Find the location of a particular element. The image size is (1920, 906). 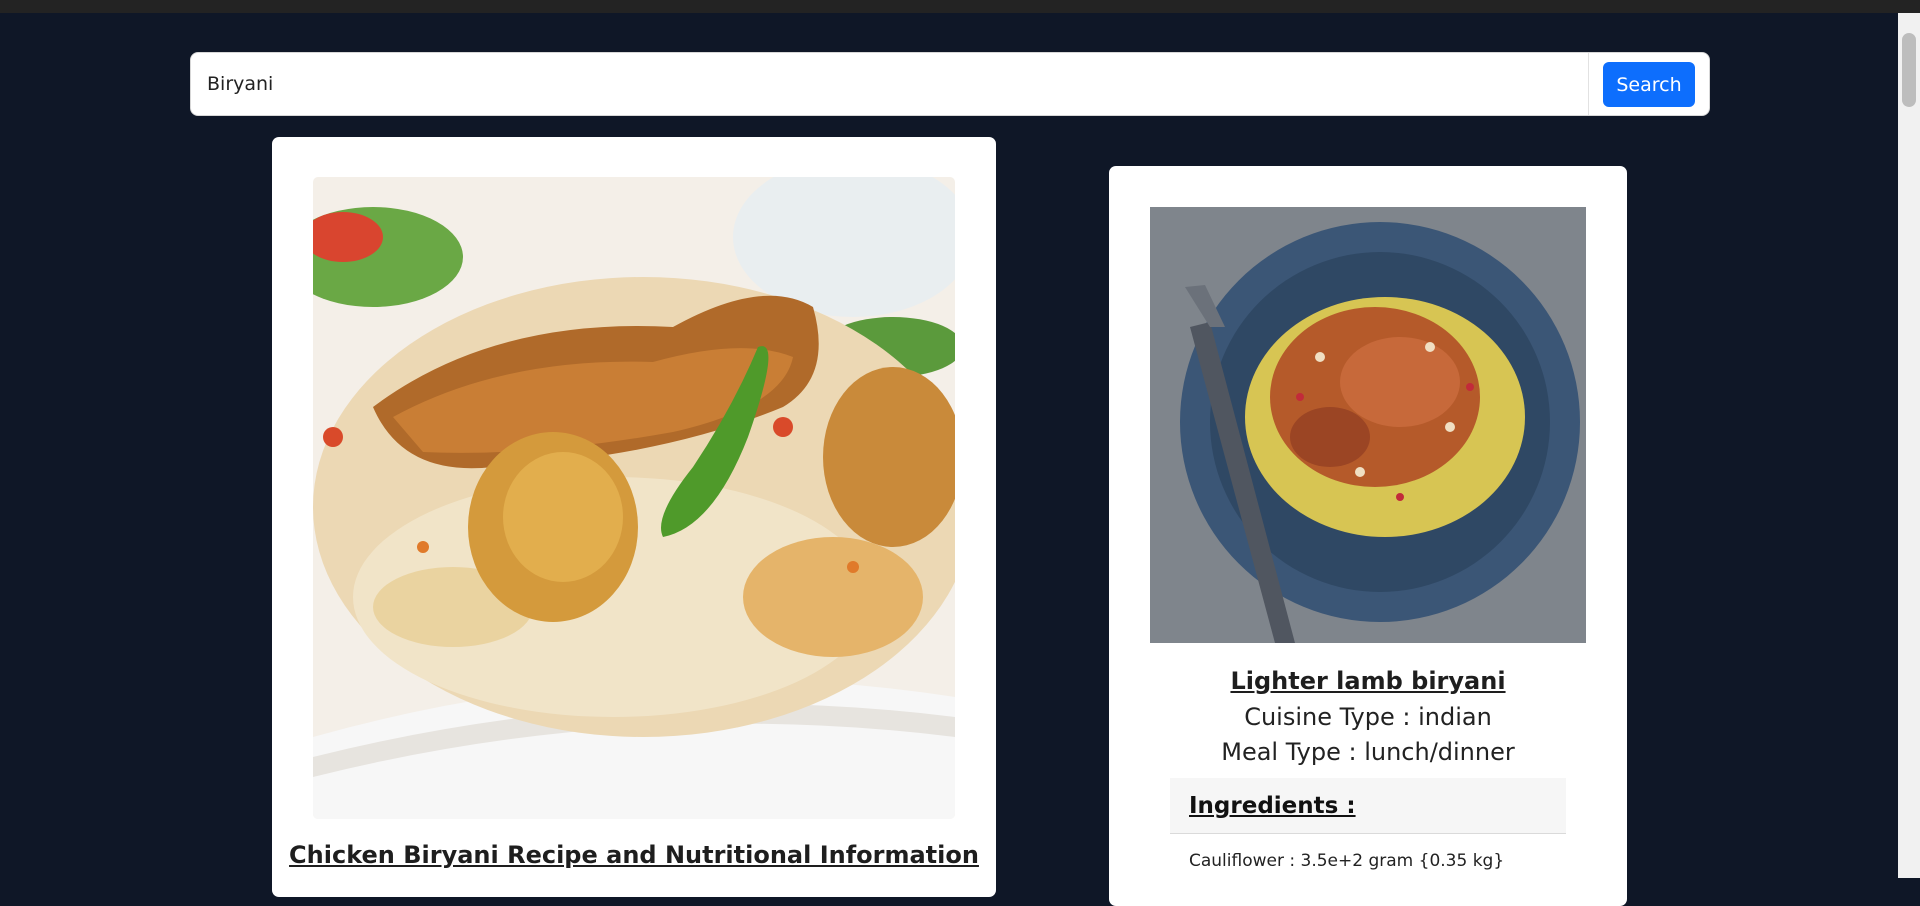

browser-top-bar is located at coordinates (960, 6).